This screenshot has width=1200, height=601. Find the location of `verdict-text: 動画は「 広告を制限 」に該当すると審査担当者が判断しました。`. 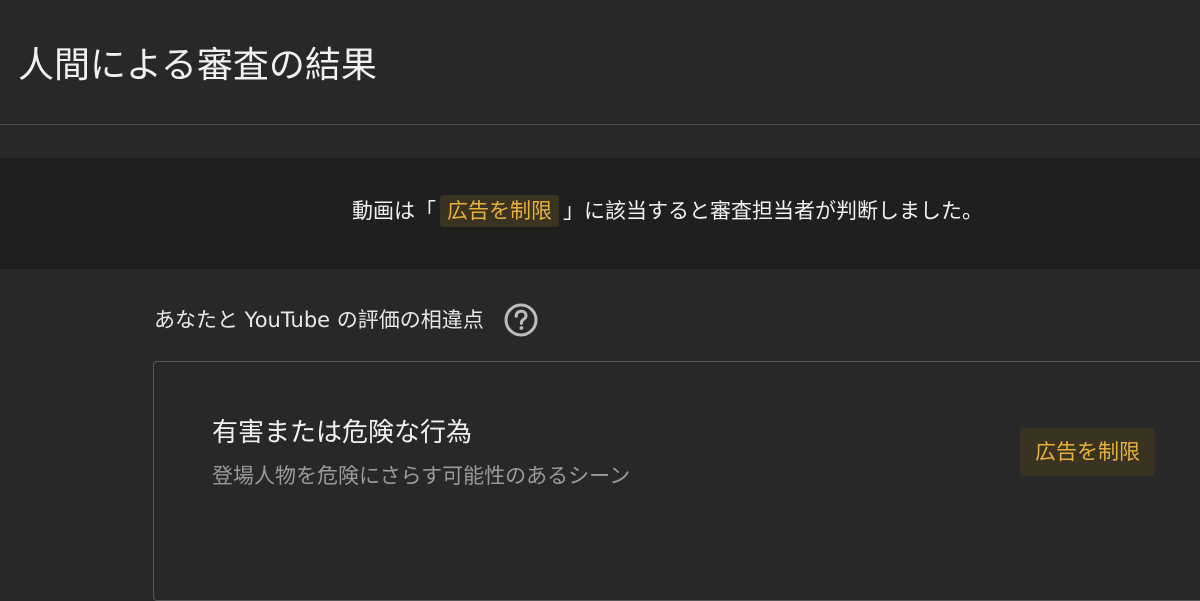

verdict-text: 動画は「 広告を制限 」に該当すると審査担当者が判断しました。 is located at coordinates (667, 211).